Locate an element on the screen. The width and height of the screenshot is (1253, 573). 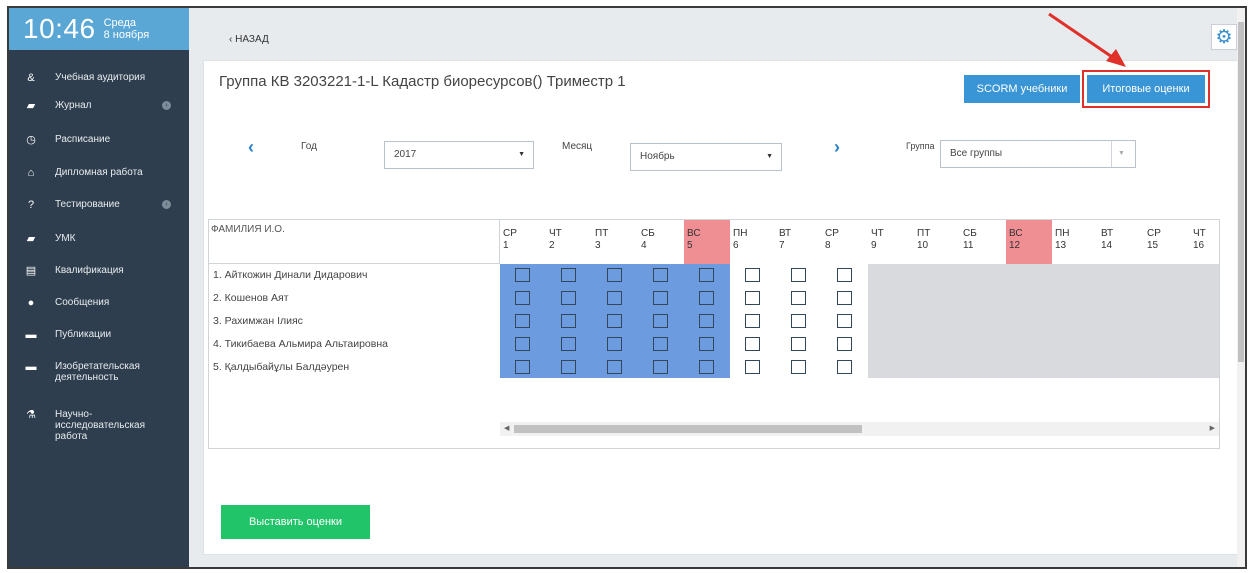
prev-month-icon: ‹ is located at coordinates (251, 147).